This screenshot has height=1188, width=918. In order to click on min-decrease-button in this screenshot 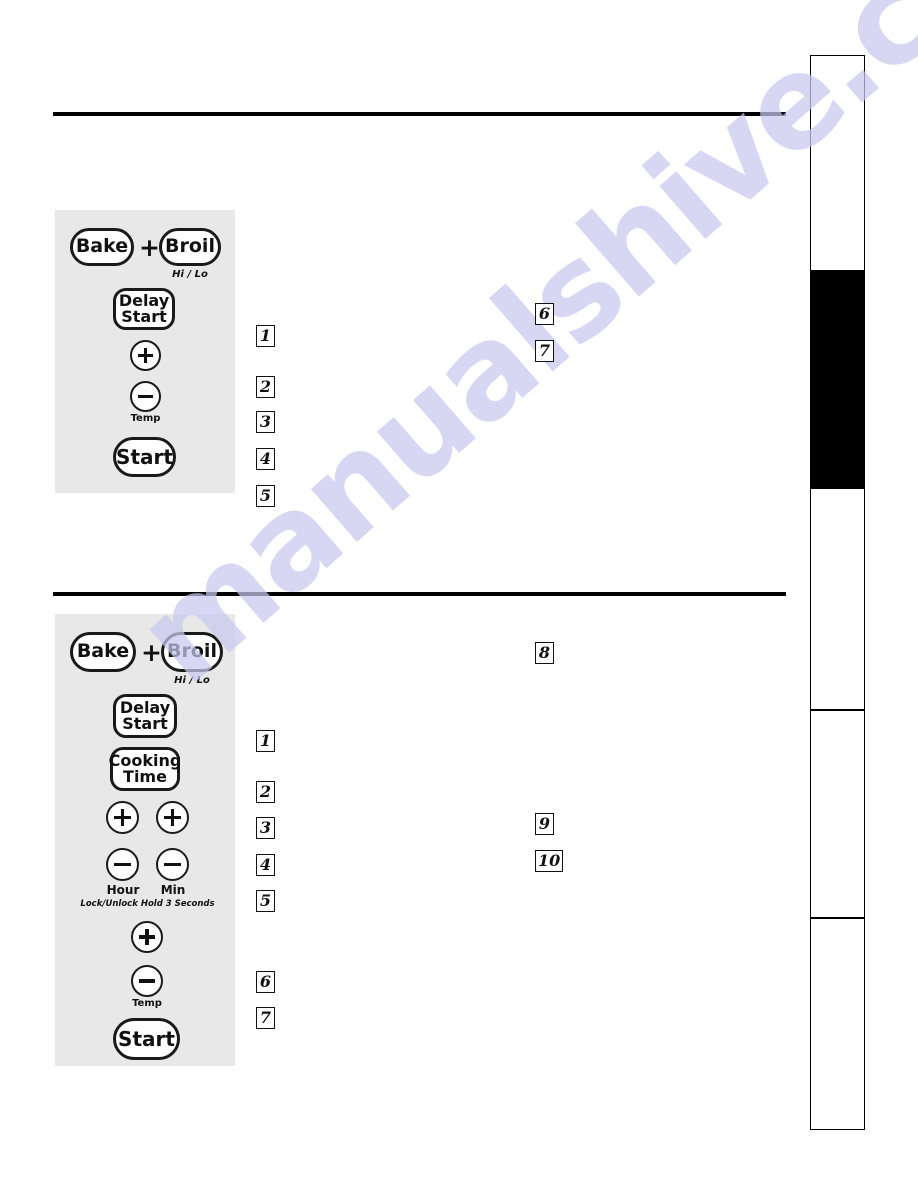, I will do `click(172, 864)`.